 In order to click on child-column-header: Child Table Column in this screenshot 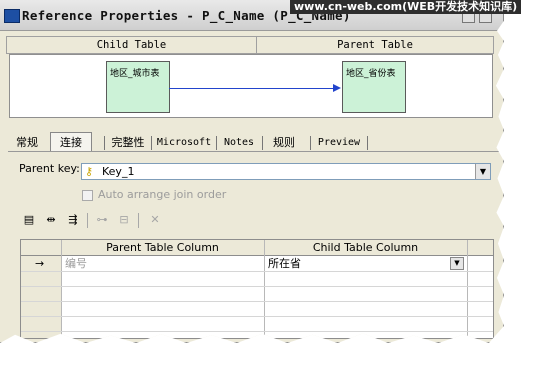, I will do `click(365, 248)`.